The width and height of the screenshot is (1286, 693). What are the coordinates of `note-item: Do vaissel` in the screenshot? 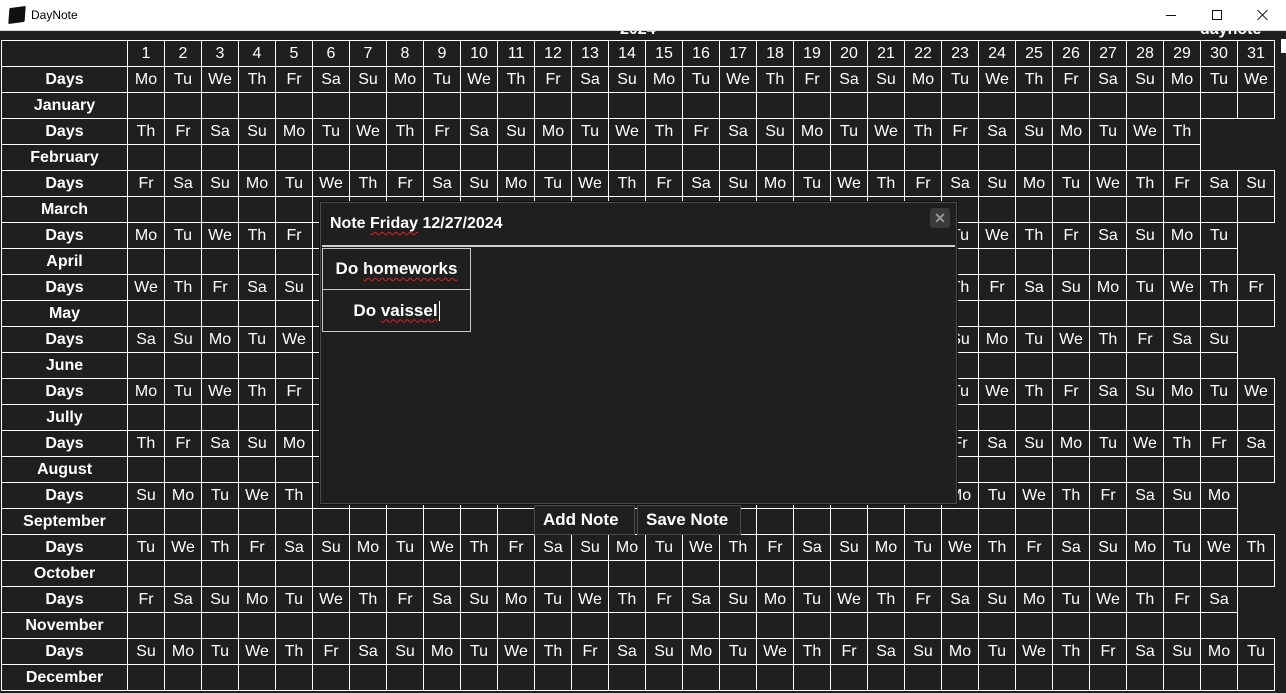 It's located at (396, 311).